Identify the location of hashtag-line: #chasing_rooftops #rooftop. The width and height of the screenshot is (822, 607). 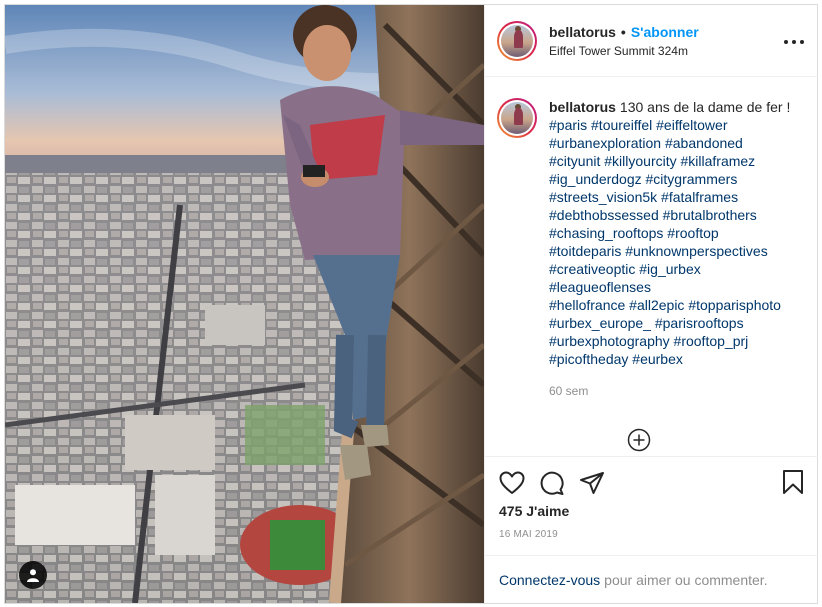
(674, 233).